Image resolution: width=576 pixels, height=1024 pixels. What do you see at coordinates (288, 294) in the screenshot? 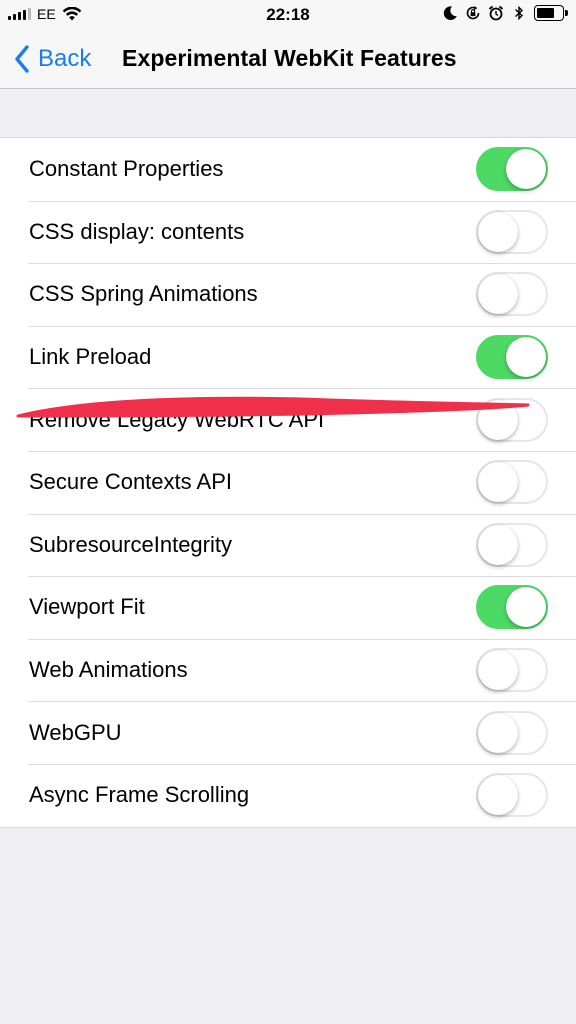
I see `feature-row: CSS Spring Animations` at bounding box center [288, 294].